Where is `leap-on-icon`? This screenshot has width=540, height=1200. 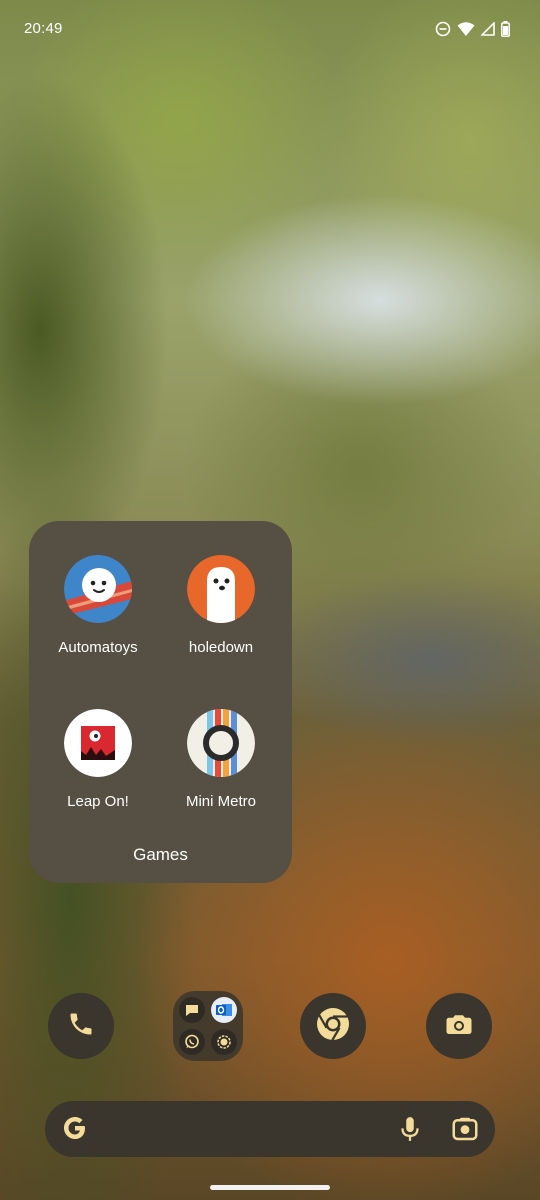
leap-on-icon is located at coordinates (98, 743).